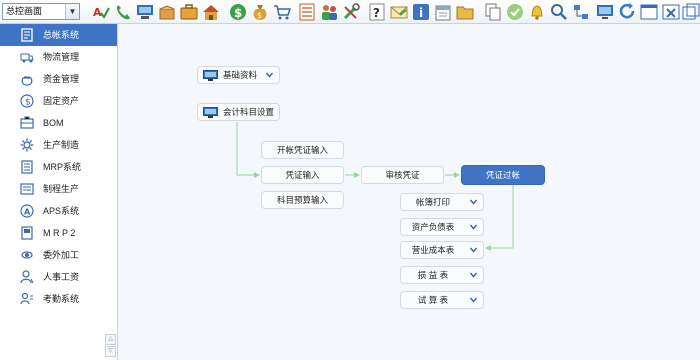 The image size is (700, 360). What do you see at coordinates (110, 339) in the screenshot?
I see `scroll-up-button: △` at bounding box center [110, 339].